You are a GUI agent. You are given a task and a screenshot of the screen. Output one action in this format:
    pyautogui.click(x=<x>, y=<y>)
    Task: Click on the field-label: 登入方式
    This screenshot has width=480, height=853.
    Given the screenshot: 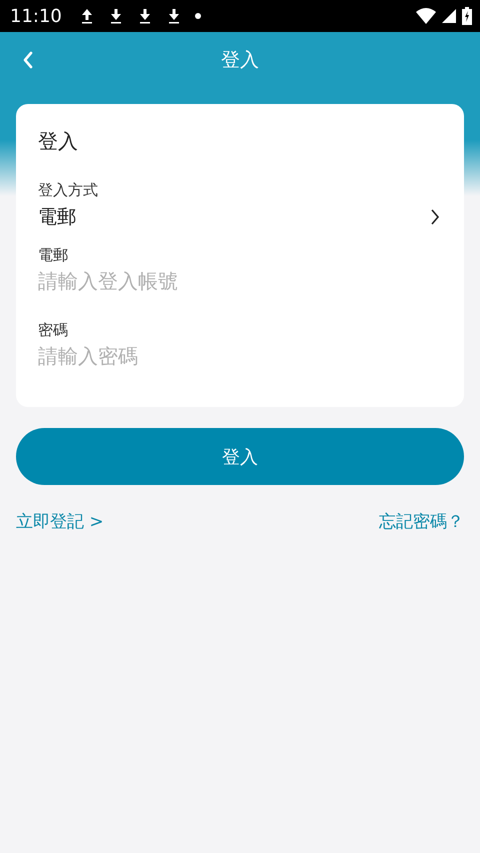 What is the action you would take?
    pyautogui.click(x=68, y=190)
    